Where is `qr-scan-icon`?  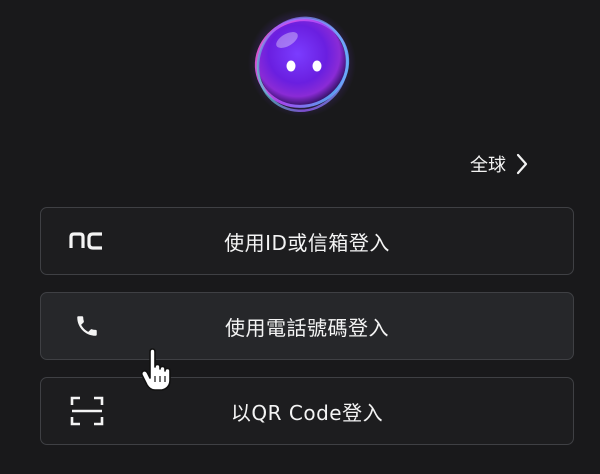 qr-scan-icon is located at coordinates (87, 411).